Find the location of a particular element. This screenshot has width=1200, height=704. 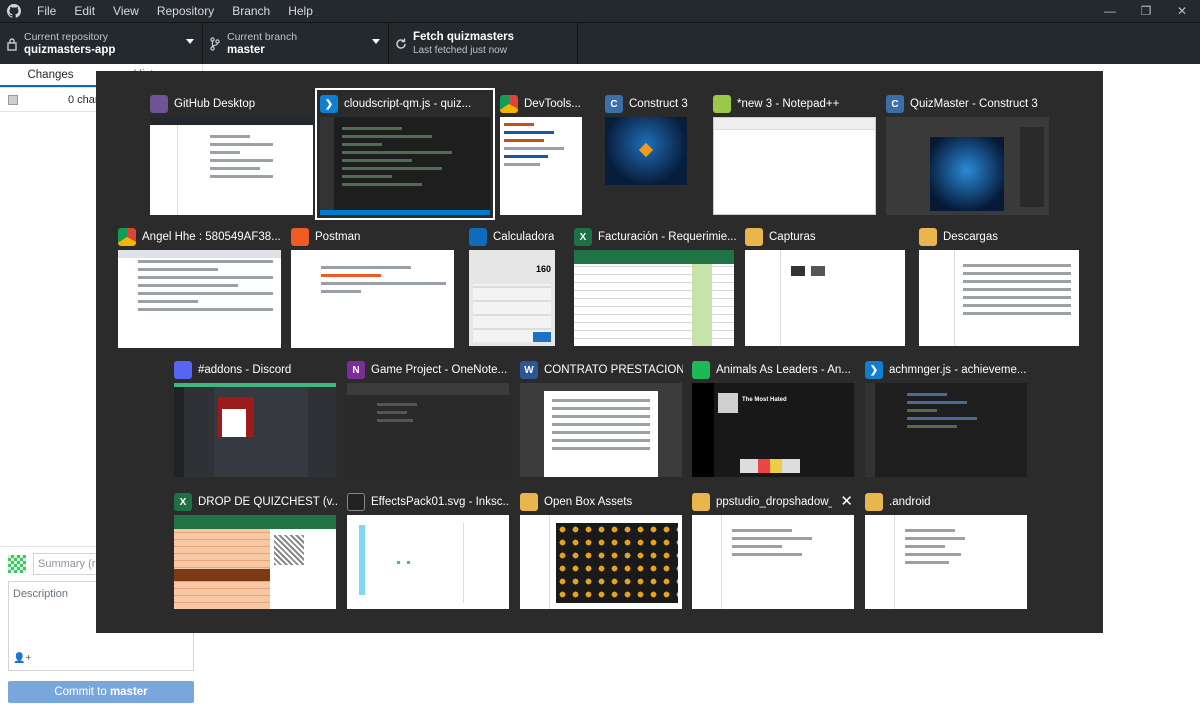

restore-icon: ❐ is located at coordinates (1146, 11).